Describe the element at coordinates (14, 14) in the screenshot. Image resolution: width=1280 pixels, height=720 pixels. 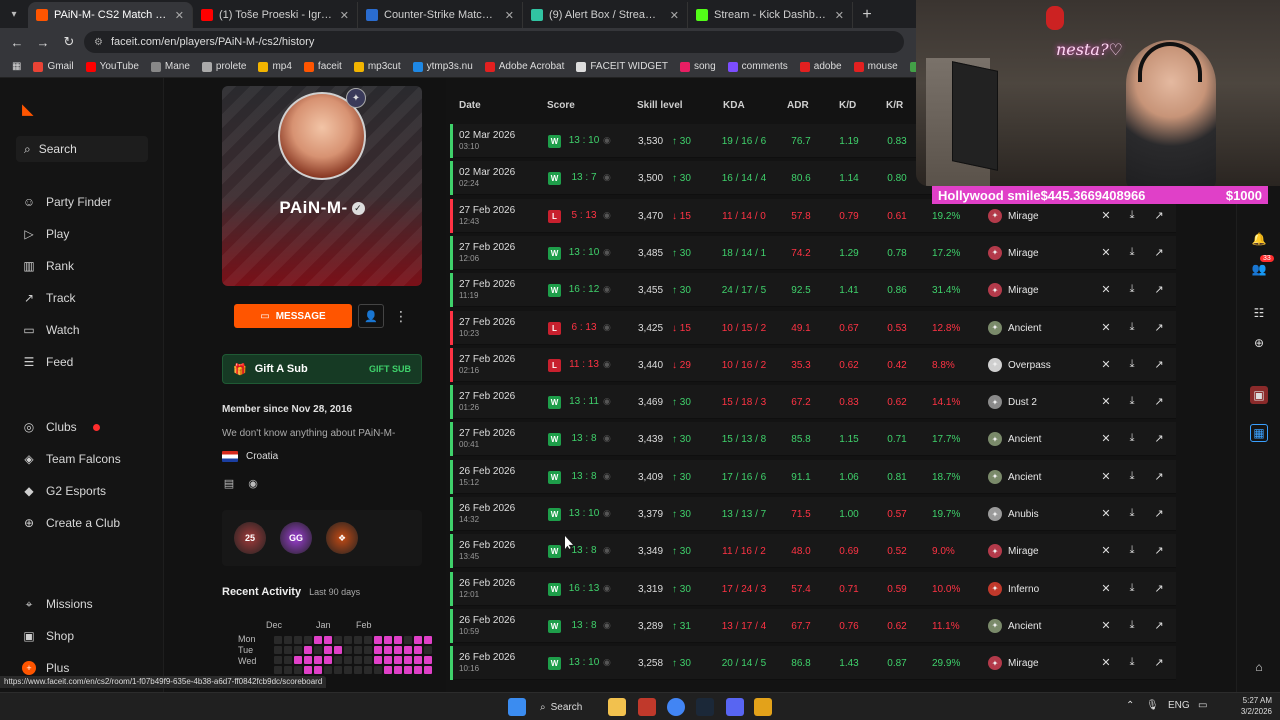
I see `tab-search-dropdown: ▾` at that location.